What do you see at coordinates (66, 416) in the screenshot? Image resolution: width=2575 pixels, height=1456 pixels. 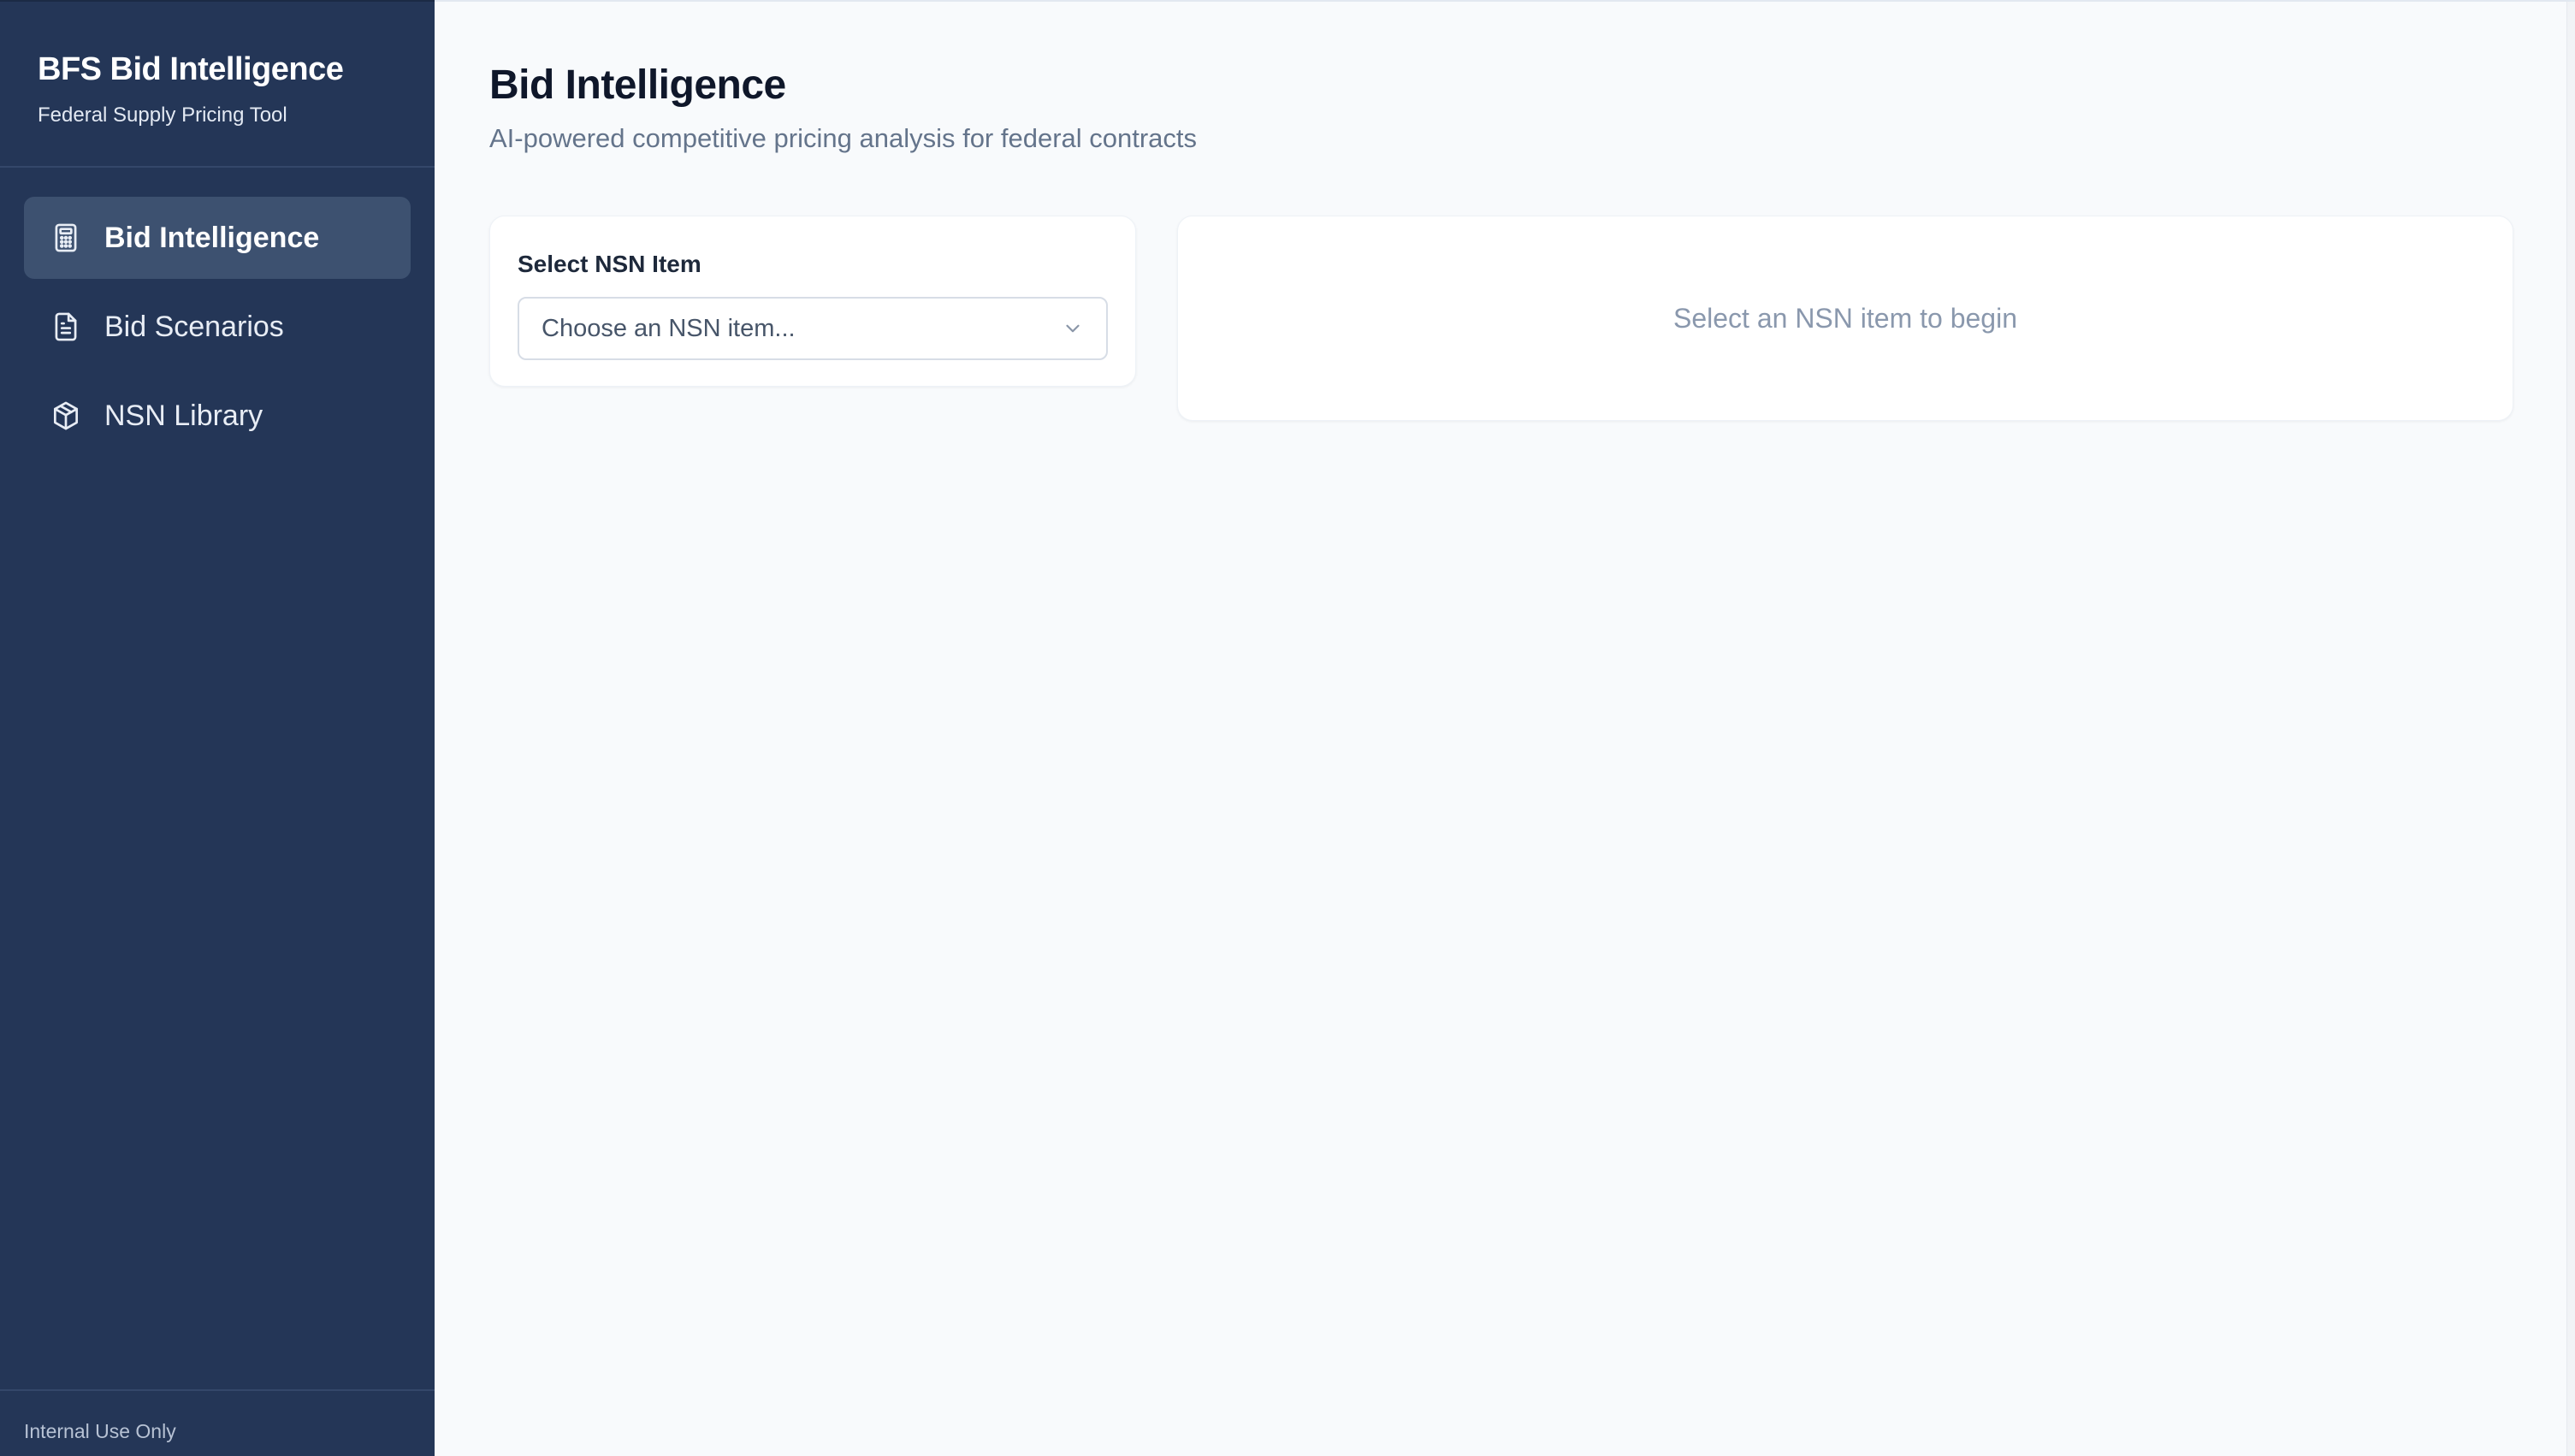 I see `package-icon` at bounding box center [66, 416].